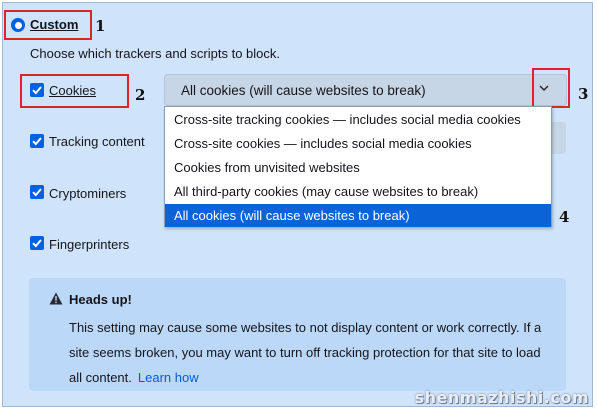 The image size is (597, 411). What do you see at coordinates (140, 95) in the screenshot?
I see `annotation-number-2: 2` at bounding box center [140, 95].